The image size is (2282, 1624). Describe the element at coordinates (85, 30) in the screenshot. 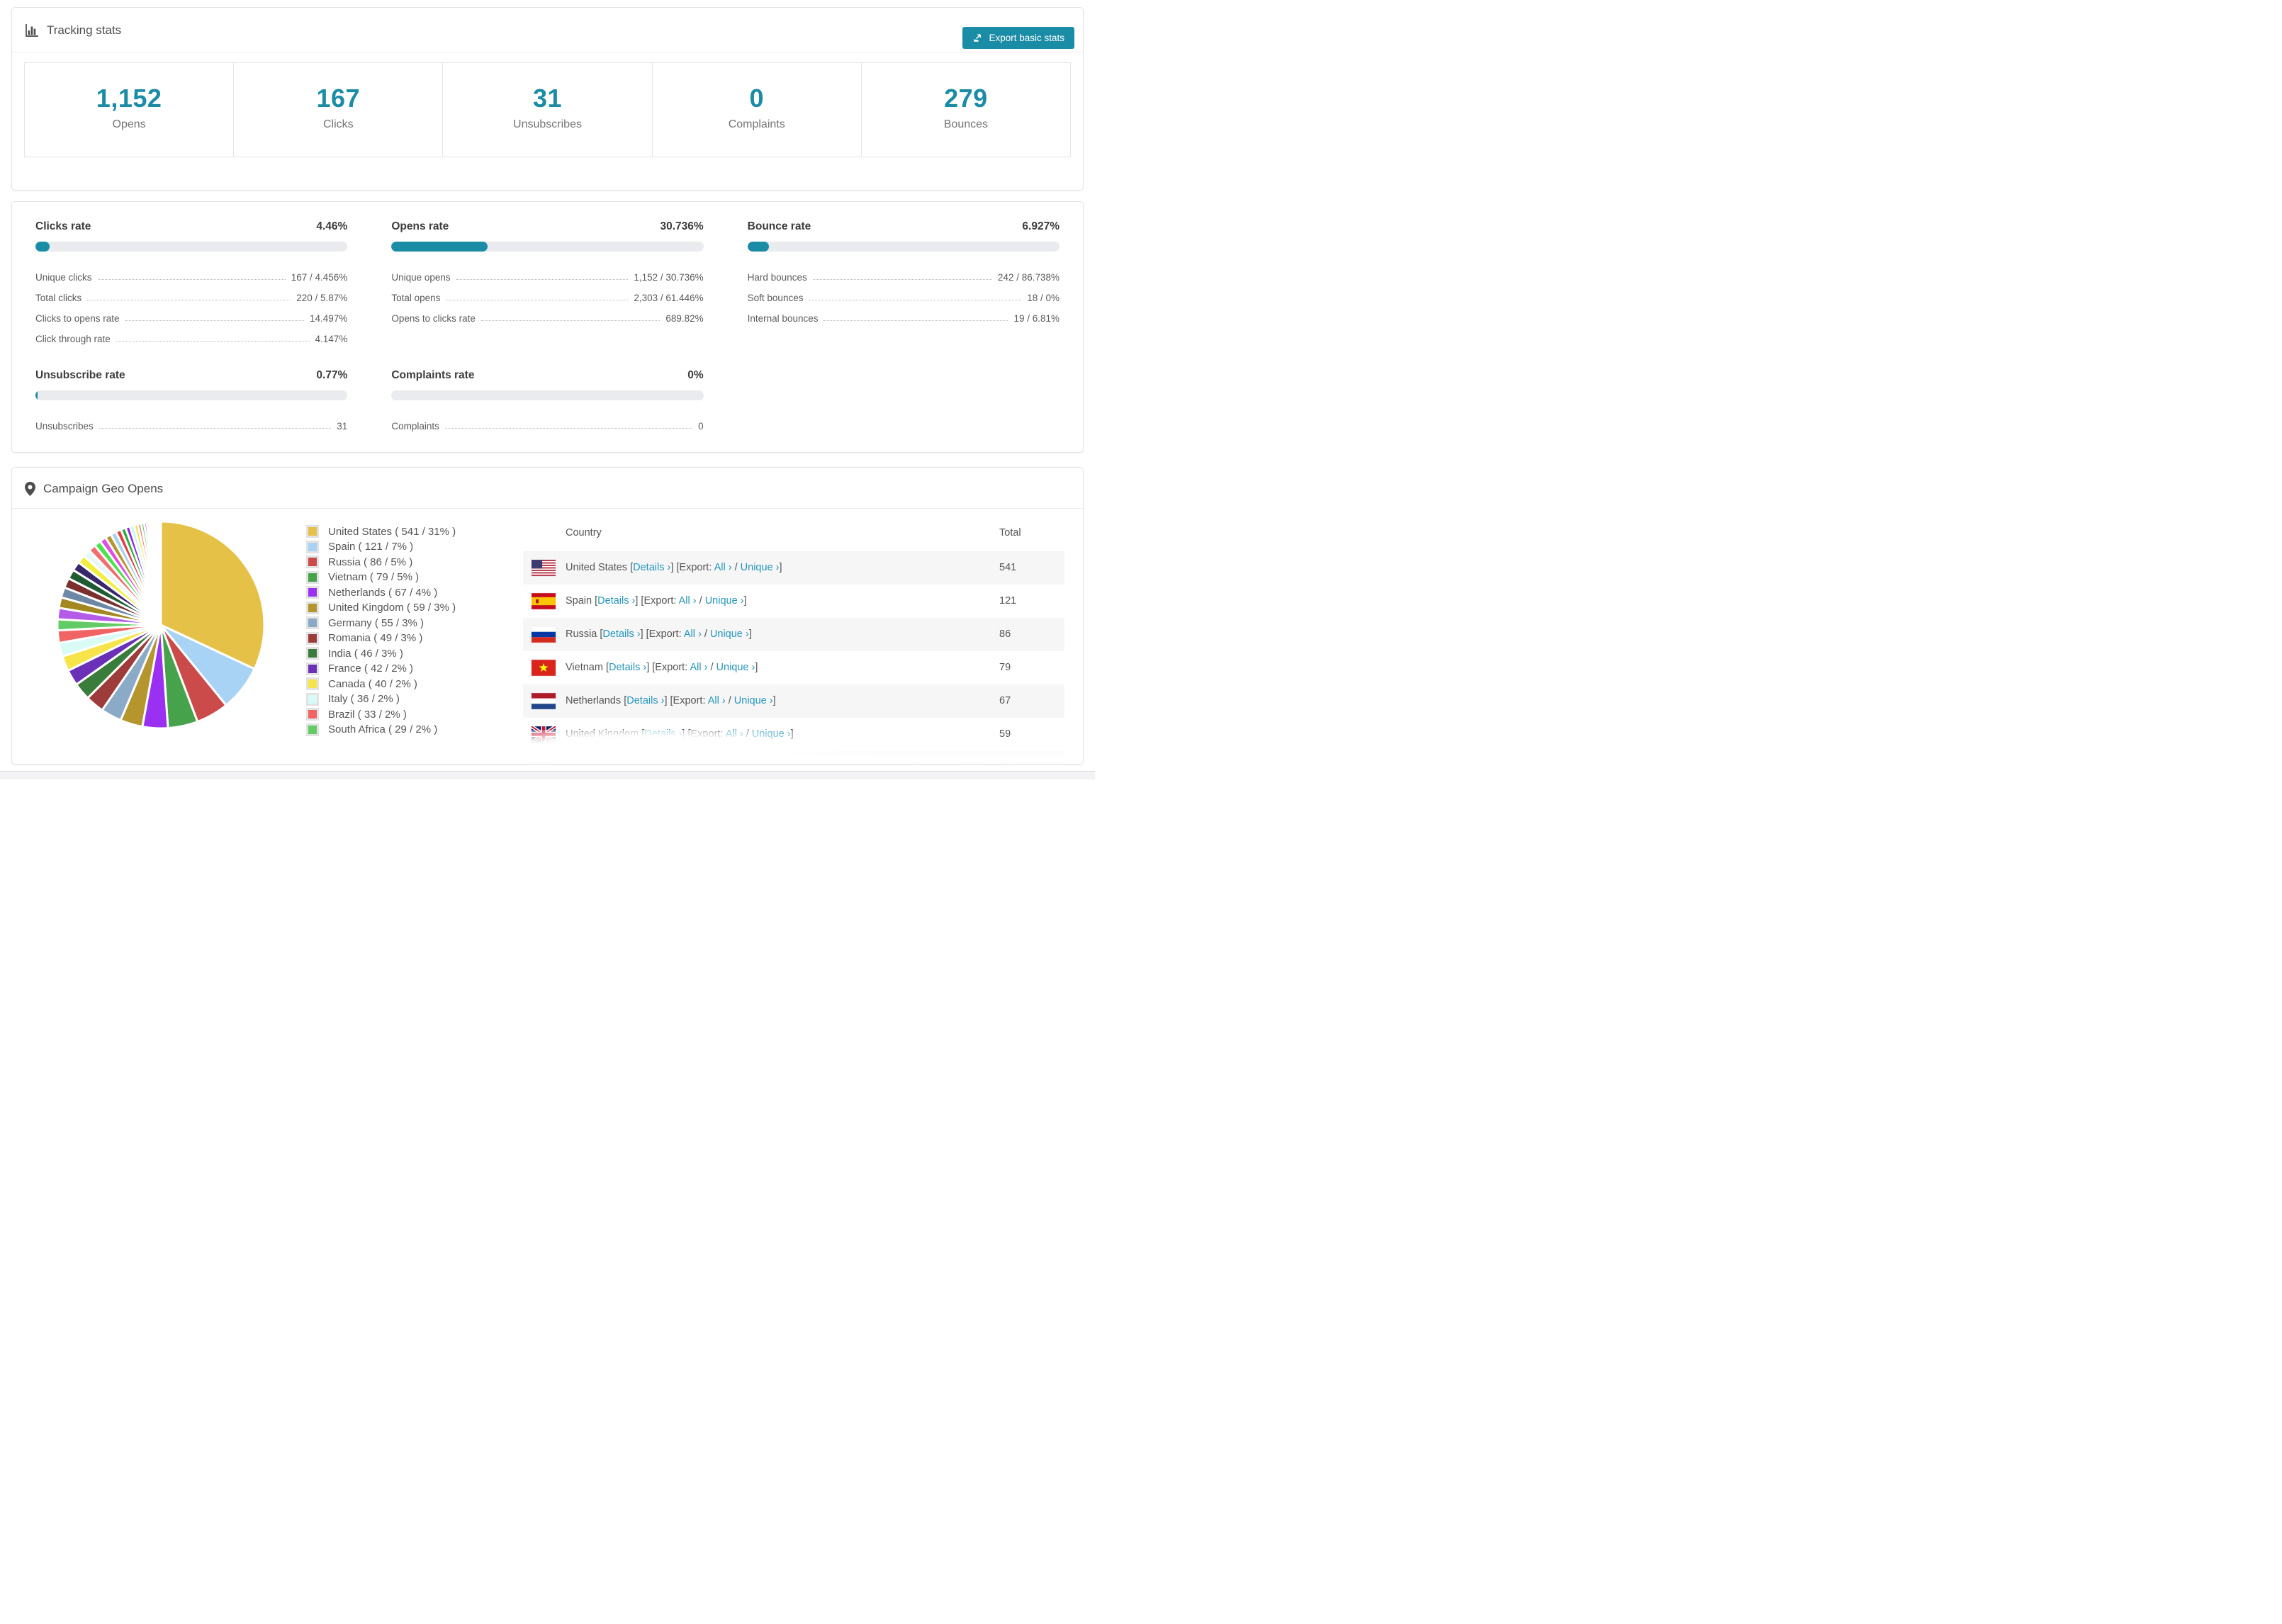

I see `tracking-stats-title: Tracking stats` at that location.